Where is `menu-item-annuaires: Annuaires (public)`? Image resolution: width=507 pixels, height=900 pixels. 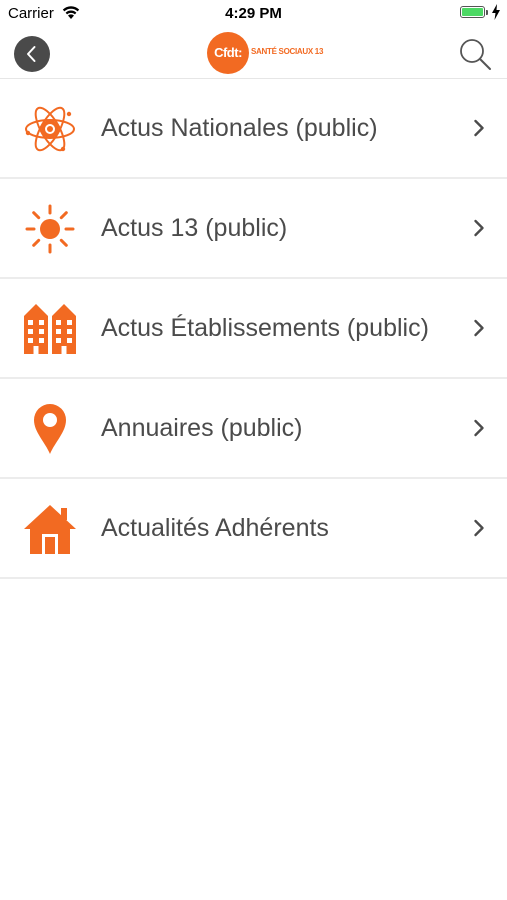
menu-item-annuaires: Annuaires (public) is located at coordinates (253, 429).